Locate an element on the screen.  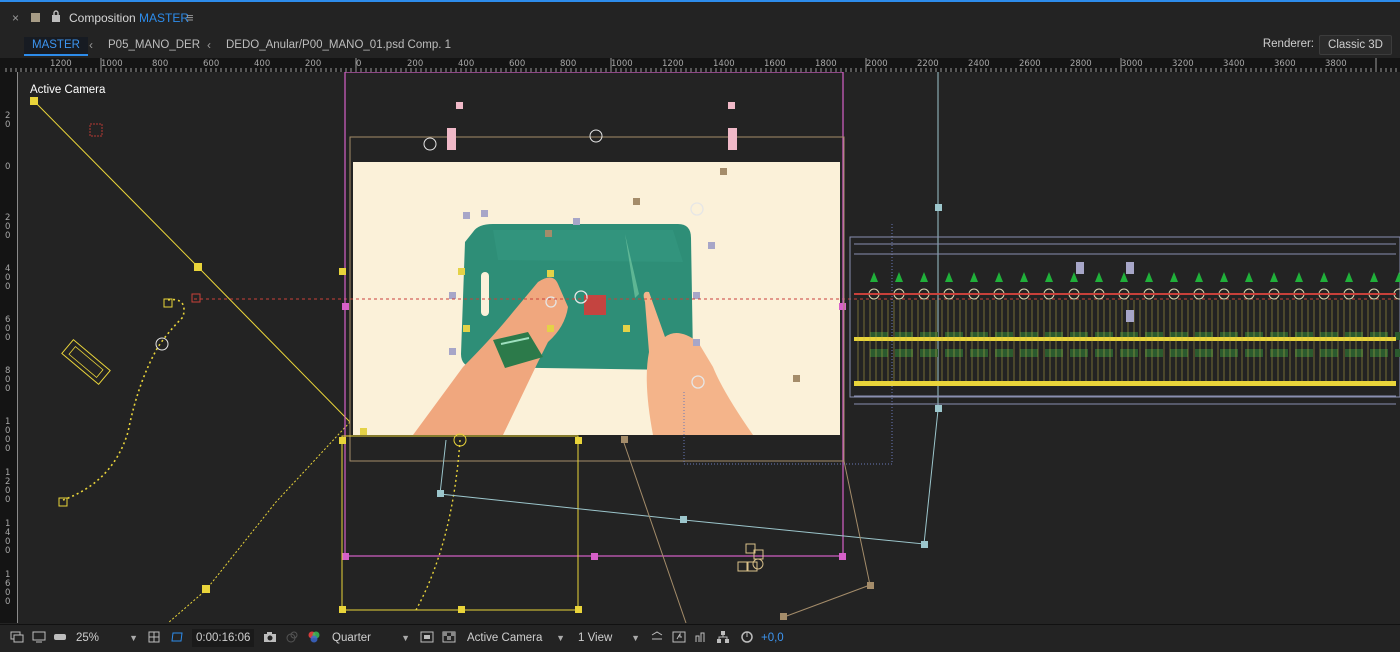
lock-icon is located at coordinates (56, 16).